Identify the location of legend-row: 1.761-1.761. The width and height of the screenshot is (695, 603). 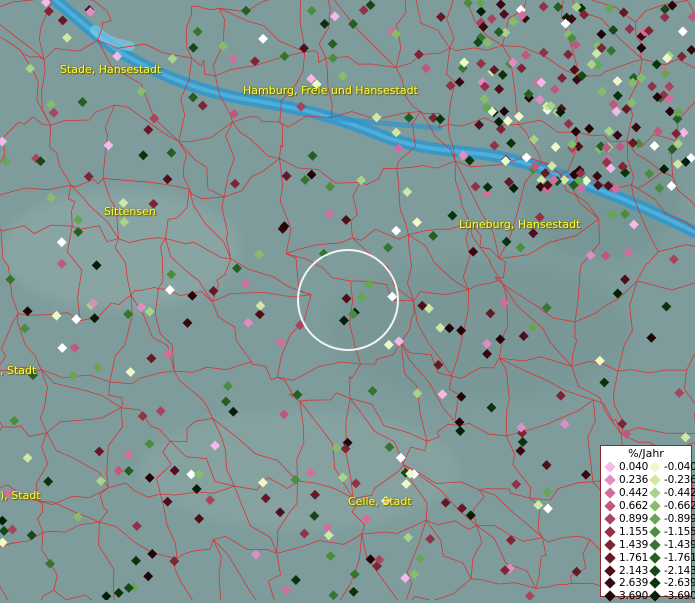
(646, 557).